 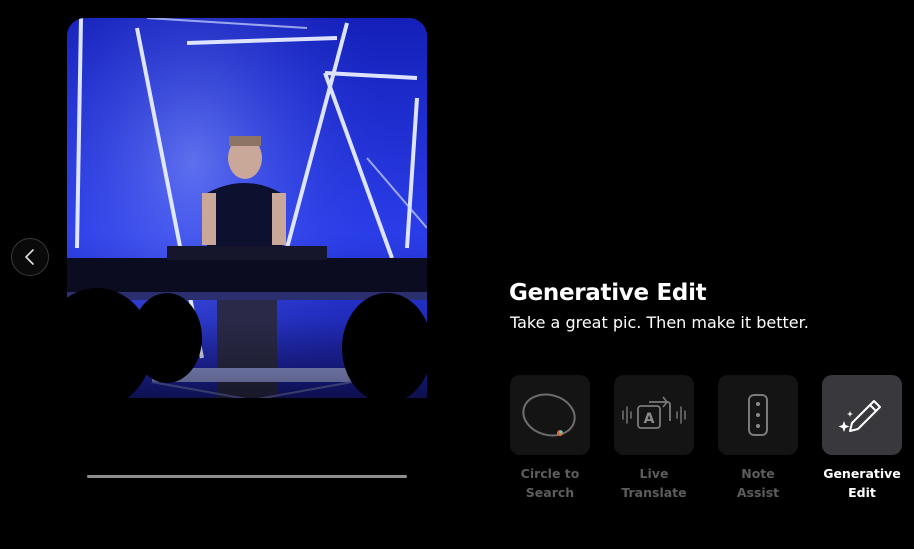 I want to click on tab-note-assist: Note Assist, so click(x=758, y=438).